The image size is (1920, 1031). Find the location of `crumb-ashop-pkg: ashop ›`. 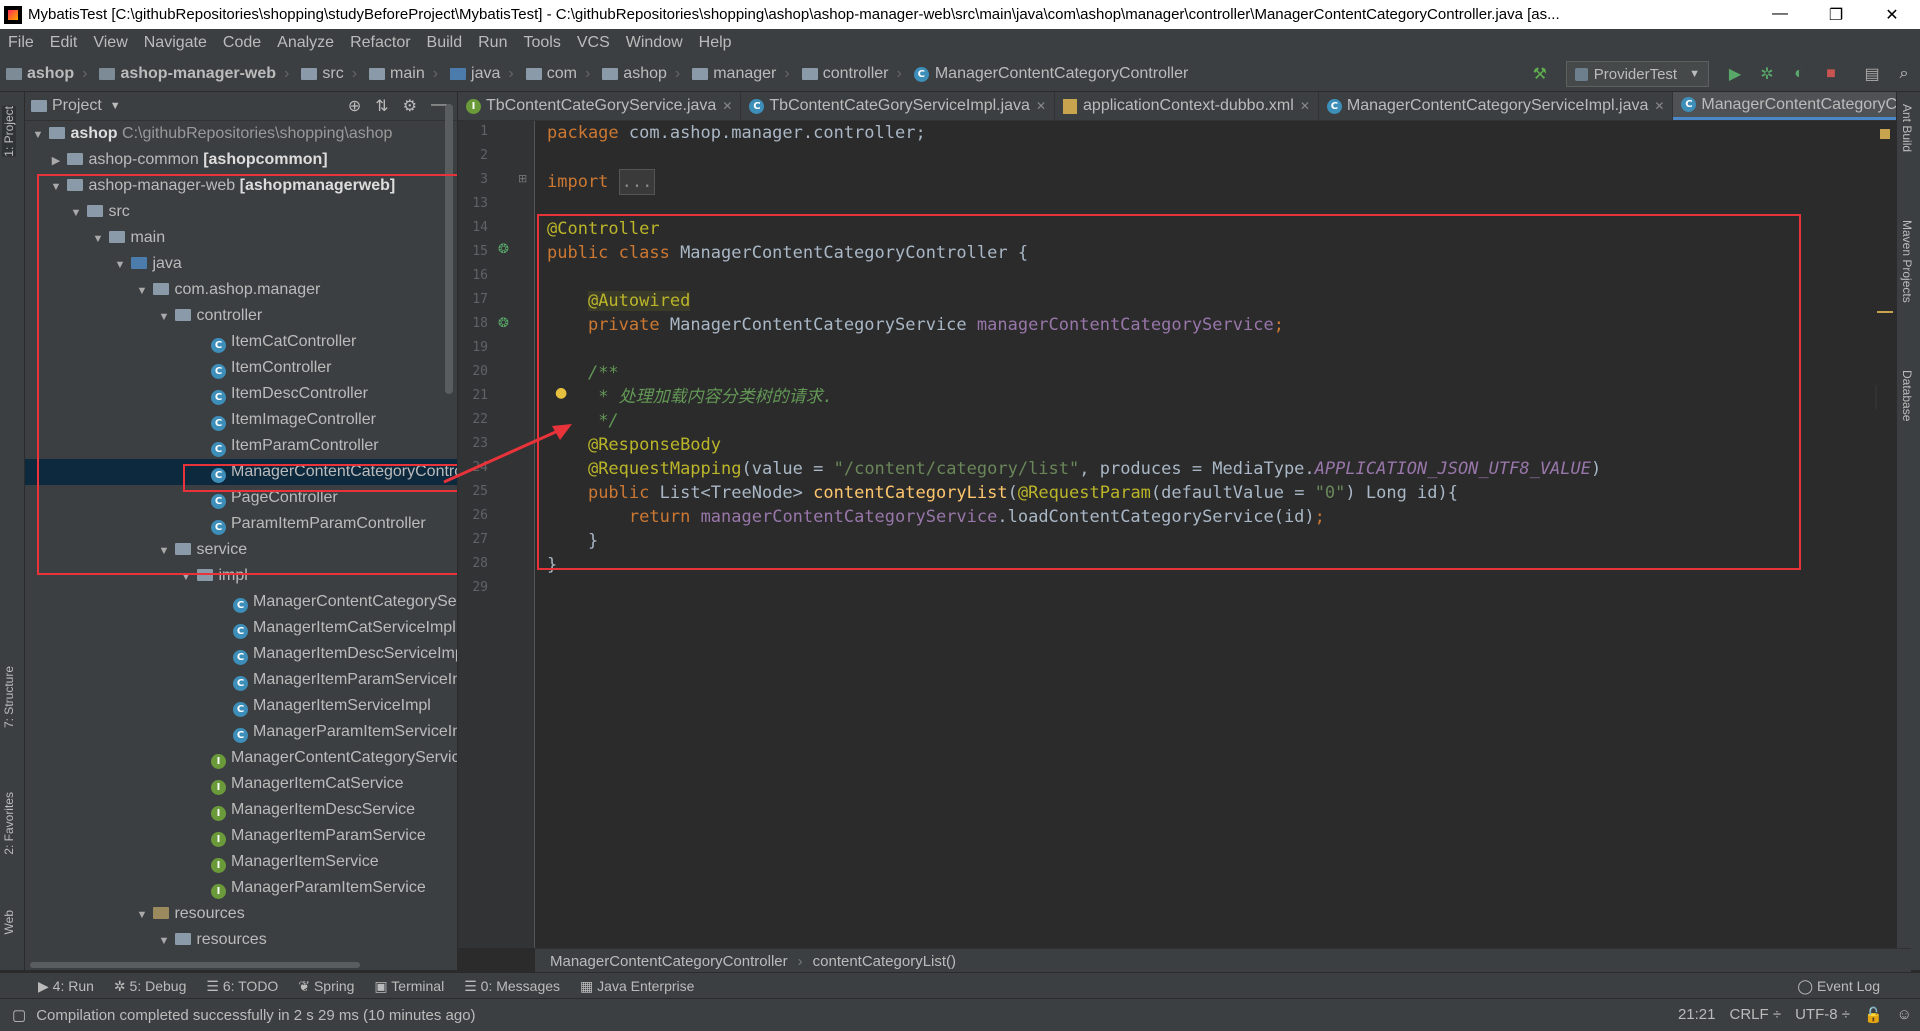

crumb-ashop-pkg: ashop › is located at coordinates (641, 74).